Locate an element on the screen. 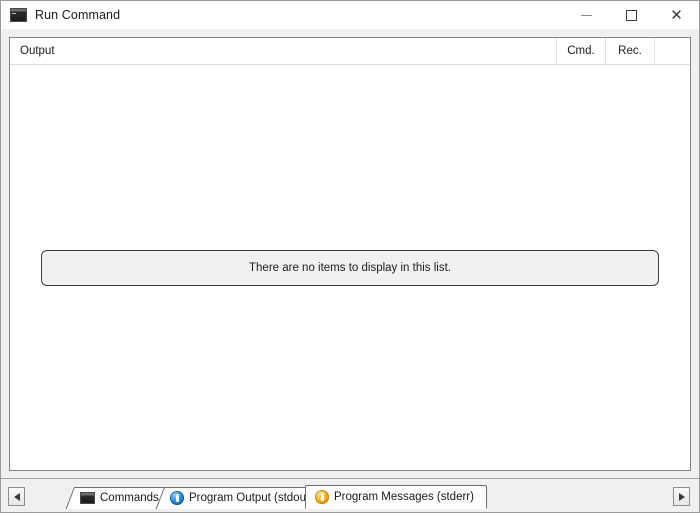 This screenshot has height=515, width=700. close-button: ✕ is located at coordinates (676, 15).